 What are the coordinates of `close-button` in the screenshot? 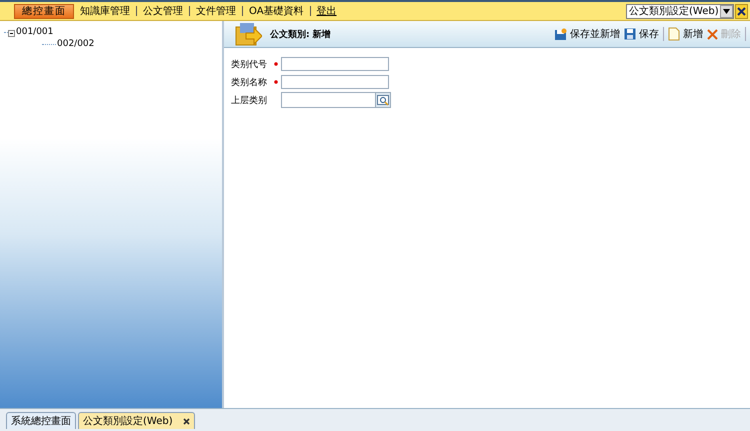 It's located at (741, 11).